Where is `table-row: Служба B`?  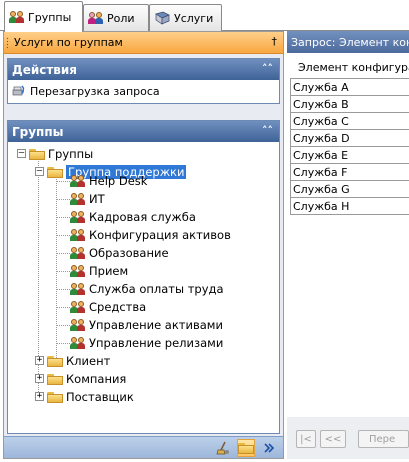 table-row: Служба B is located at coordinates (349, 104).